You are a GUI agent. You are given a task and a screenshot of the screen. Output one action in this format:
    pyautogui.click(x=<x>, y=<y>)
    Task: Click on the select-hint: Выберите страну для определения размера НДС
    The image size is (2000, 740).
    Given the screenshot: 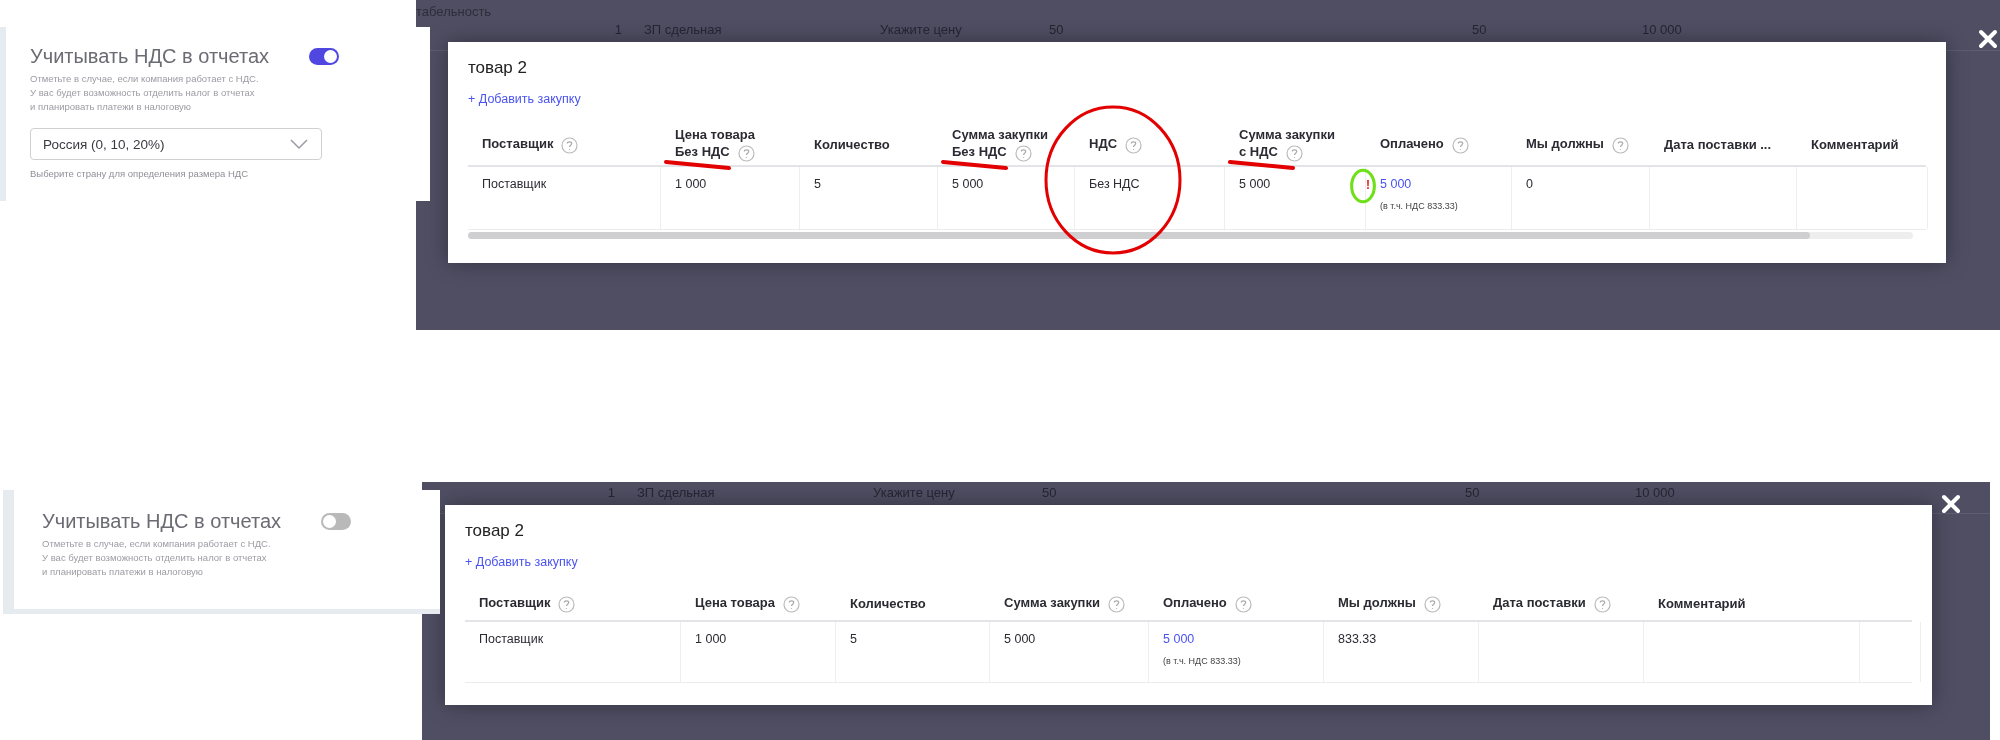 What is the action you would take?
    pyautogui.click(x=140, y=173)
    